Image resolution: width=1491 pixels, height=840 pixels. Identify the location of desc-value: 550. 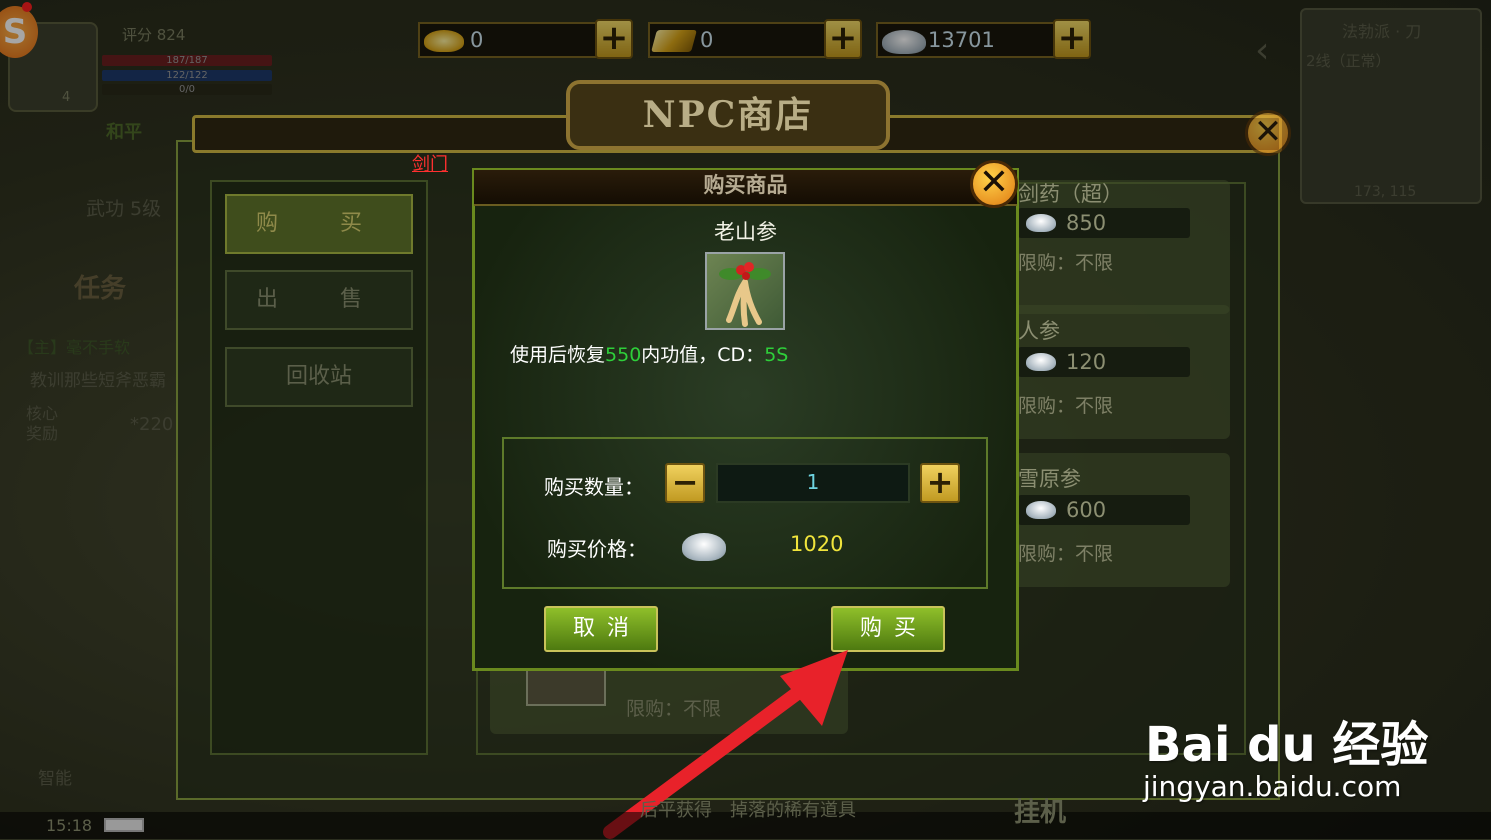
(623, 355).